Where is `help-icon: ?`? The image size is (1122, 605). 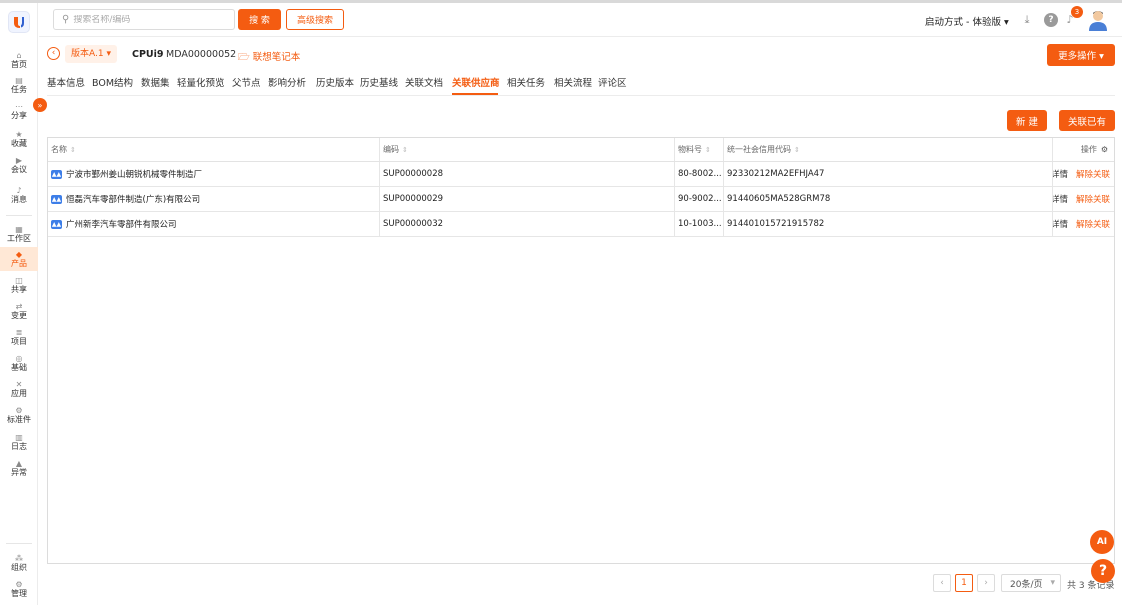
help-icon: ? is located at coordinates (1051, 20).